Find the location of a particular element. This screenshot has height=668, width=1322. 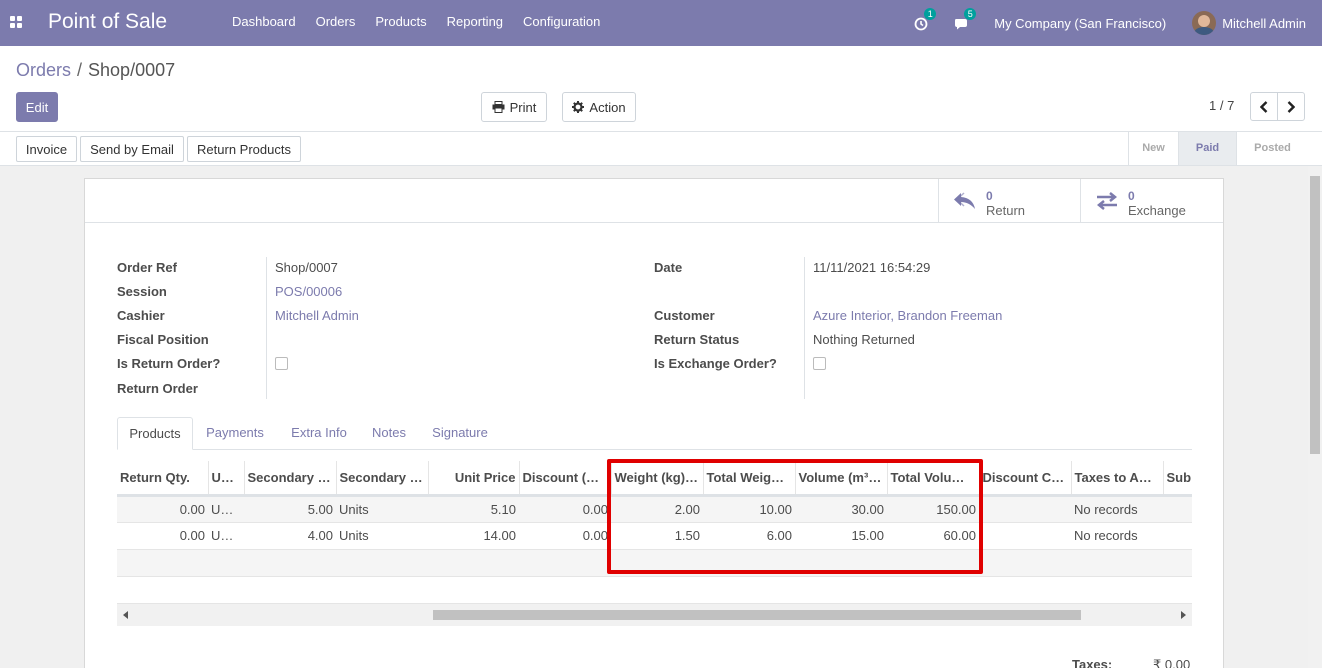

is-exchange-order-checkbox is located at coordinates (819, 363).